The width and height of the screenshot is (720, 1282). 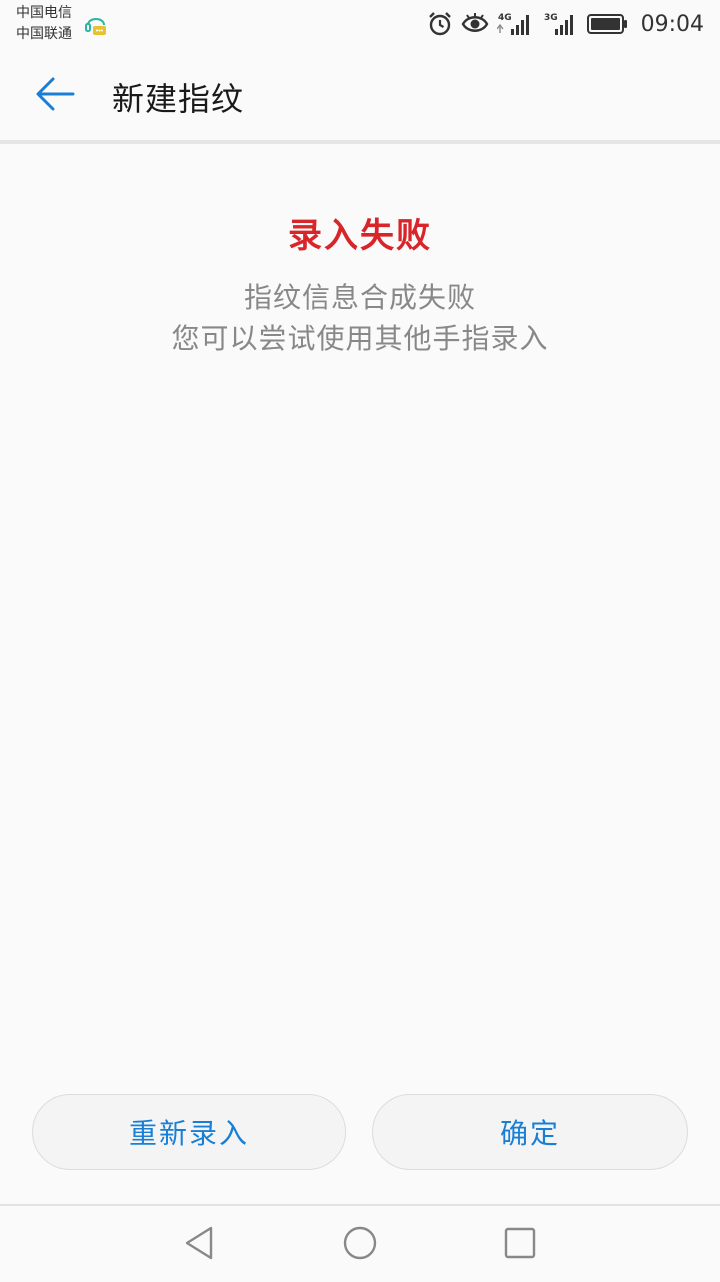 What do you see at coordinates (44, 13) in the screenshot?
I see `carrier-1: 中国电信` at bounding box center [44, 13].